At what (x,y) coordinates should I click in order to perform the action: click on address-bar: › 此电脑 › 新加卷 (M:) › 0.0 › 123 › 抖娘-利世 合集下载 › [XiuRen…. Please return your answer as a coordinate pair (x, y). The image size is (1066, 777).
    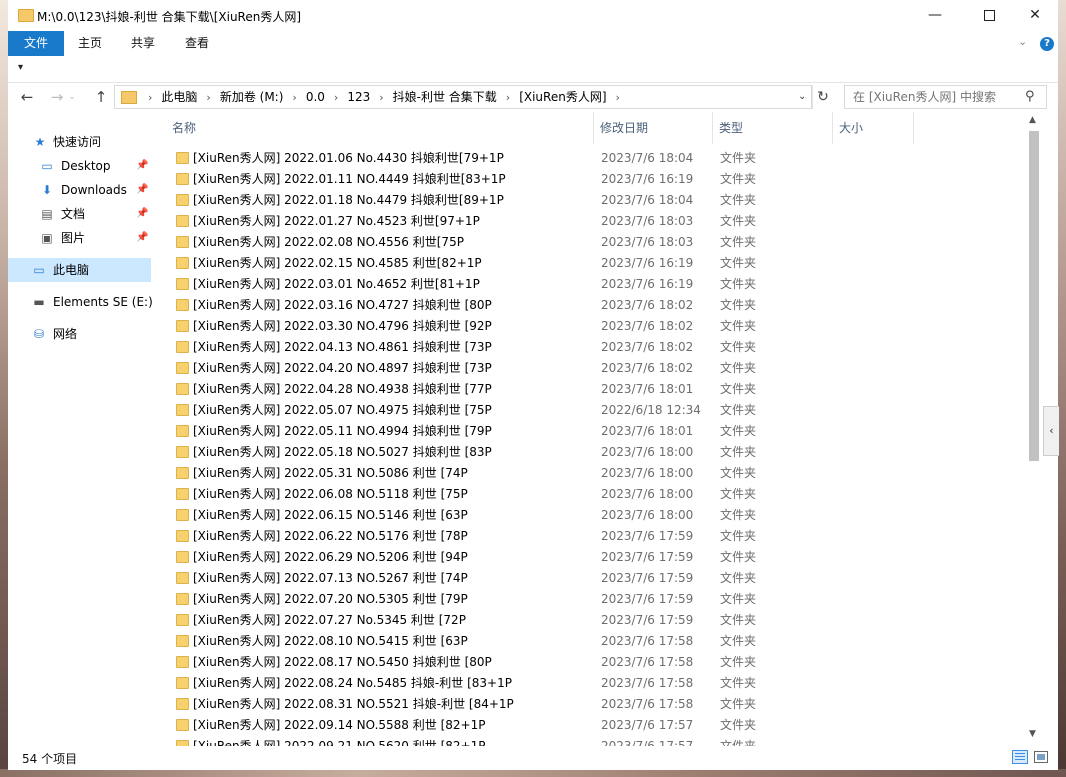
    Looking at the image, I should click on (463, 97).